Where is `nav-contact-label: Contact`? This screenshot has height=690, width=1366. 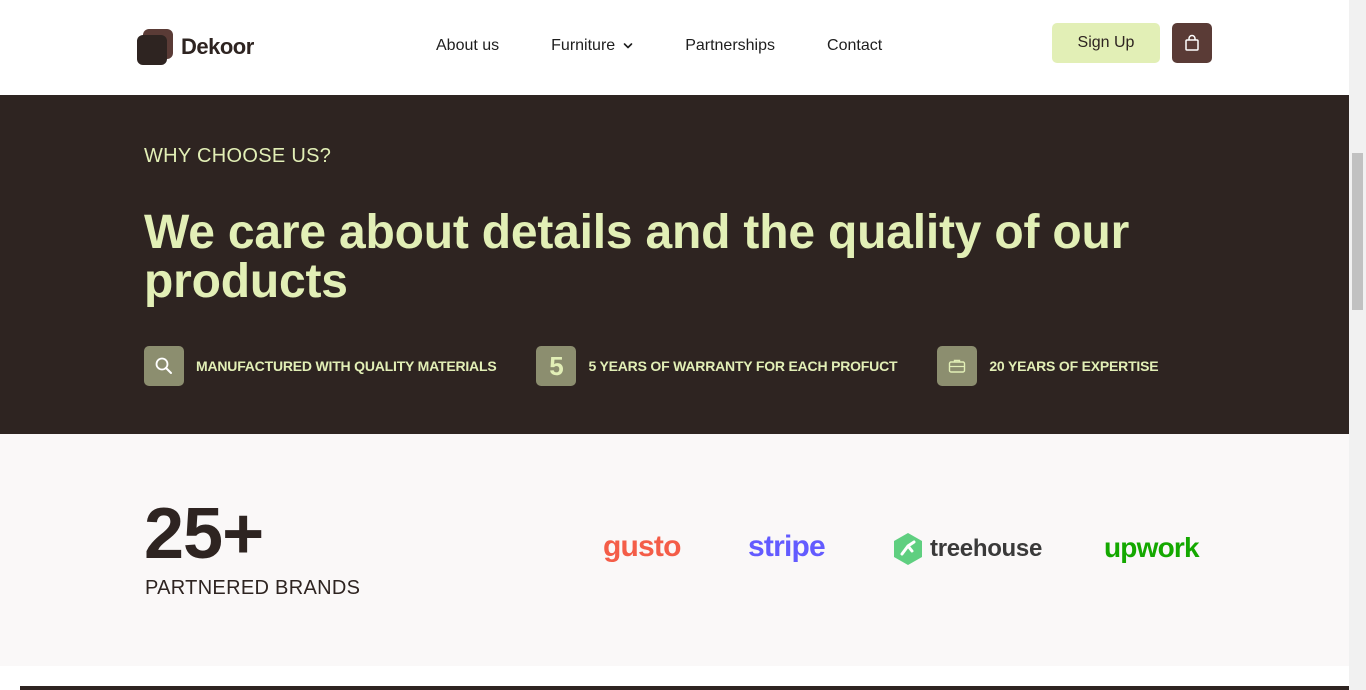
nav-contact-label: Contact is located at coordinates (855, 45).